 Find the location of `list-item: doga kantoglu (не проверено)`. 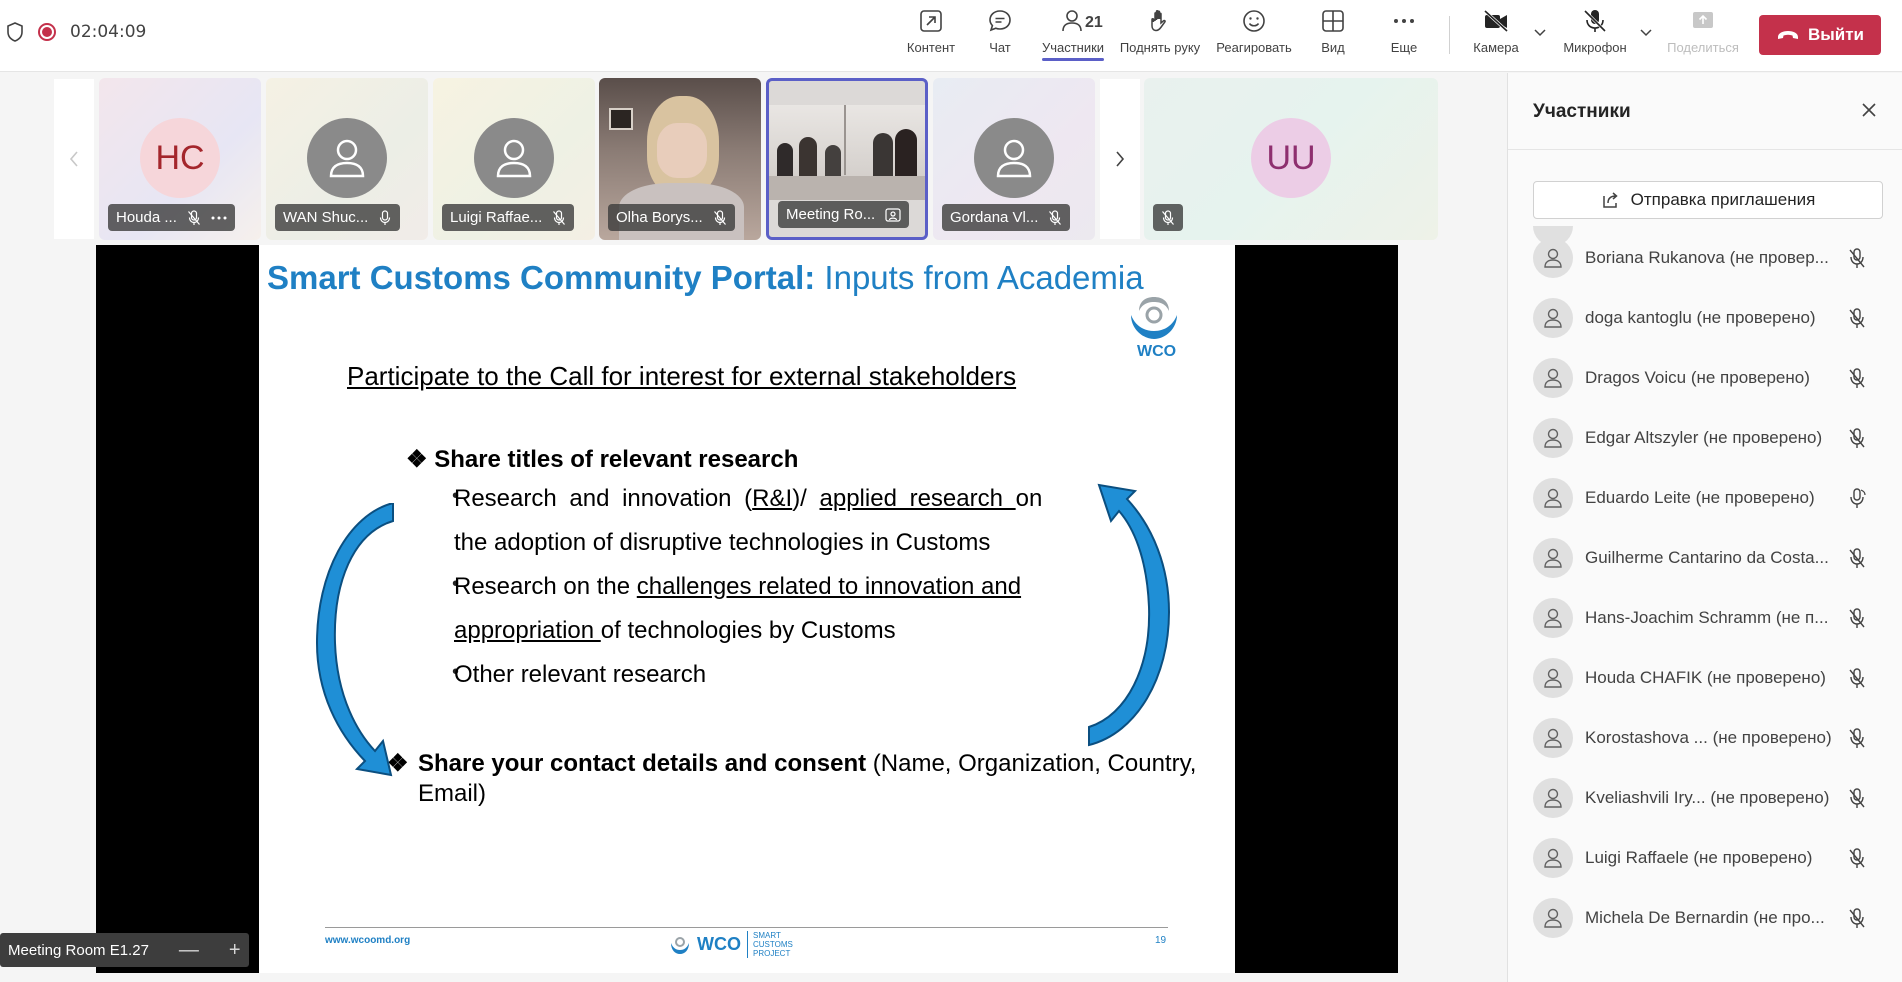

list-item: doga kantoglu (не проверено) is located at coordinates (1708, 318).